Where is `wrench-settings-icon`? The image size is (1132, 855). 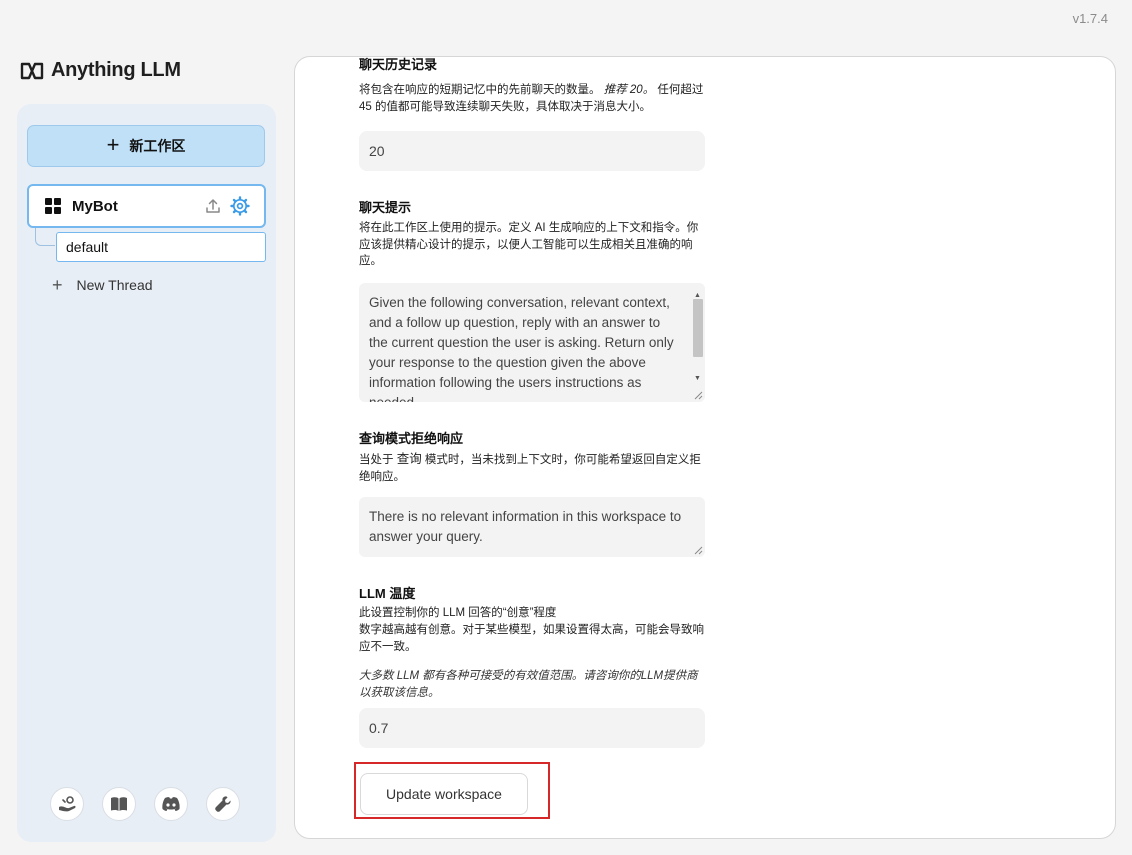
wrench-settings-icon is located at coordinates (223, 804).